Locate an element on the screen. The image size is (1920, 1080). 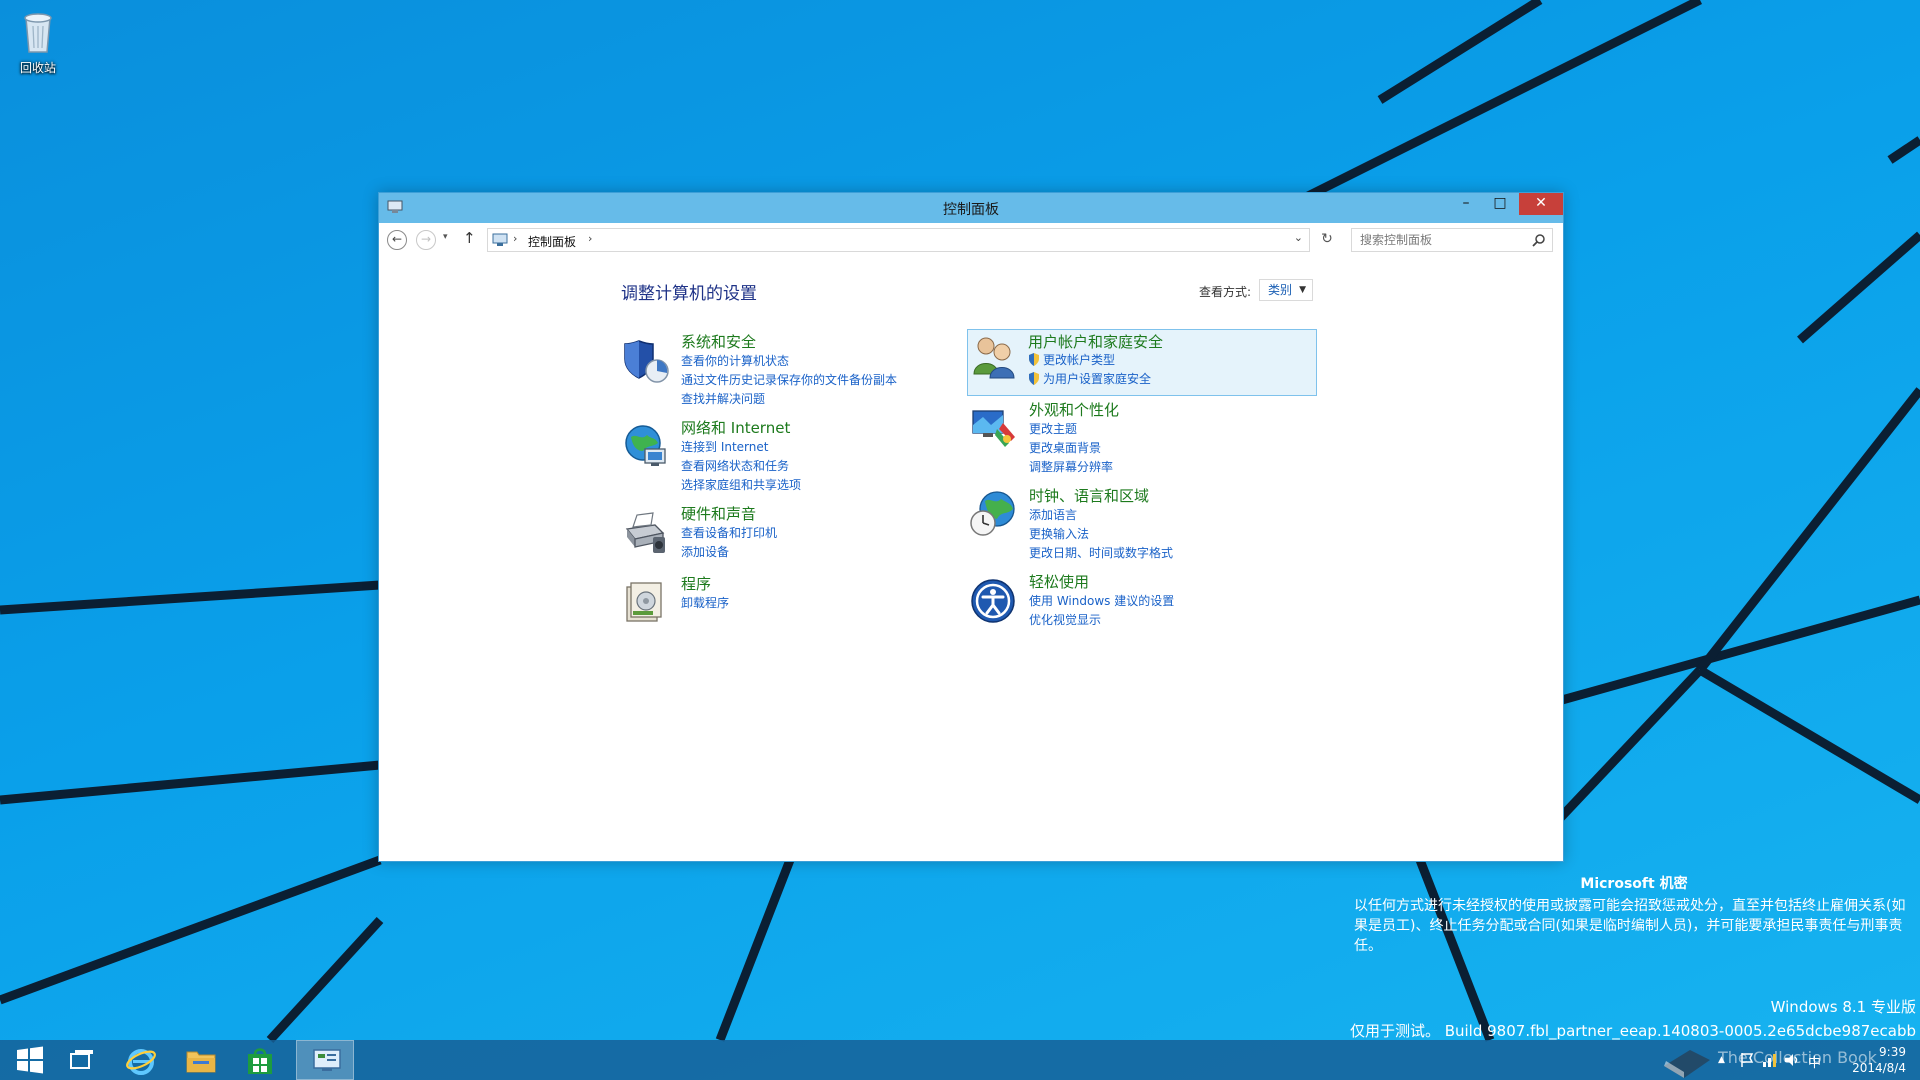
link-devices-printers: 查看设备和打印机 is located at coordinates (729, 533).